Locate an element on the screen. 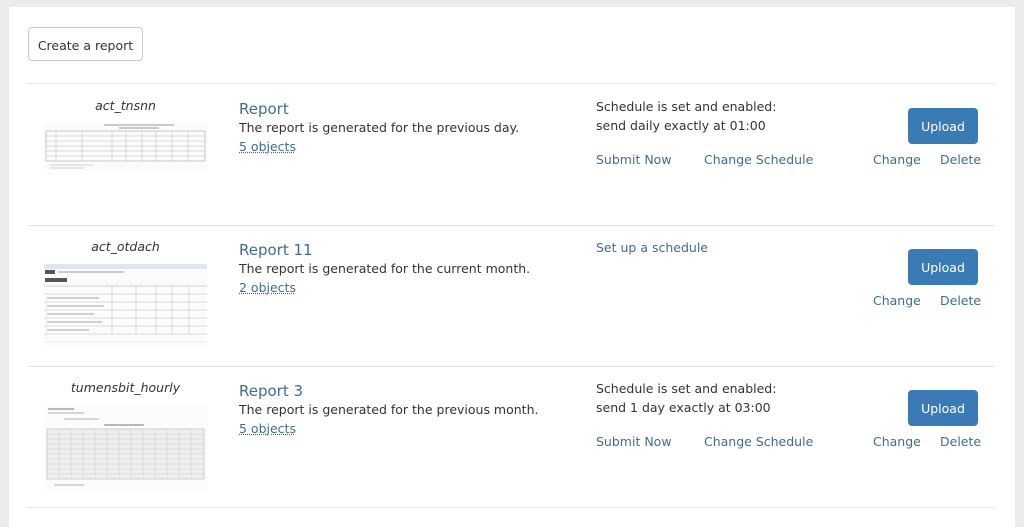 The height and width of the screenshot is (527, 1024). divider is located at coordinates (511, 507).